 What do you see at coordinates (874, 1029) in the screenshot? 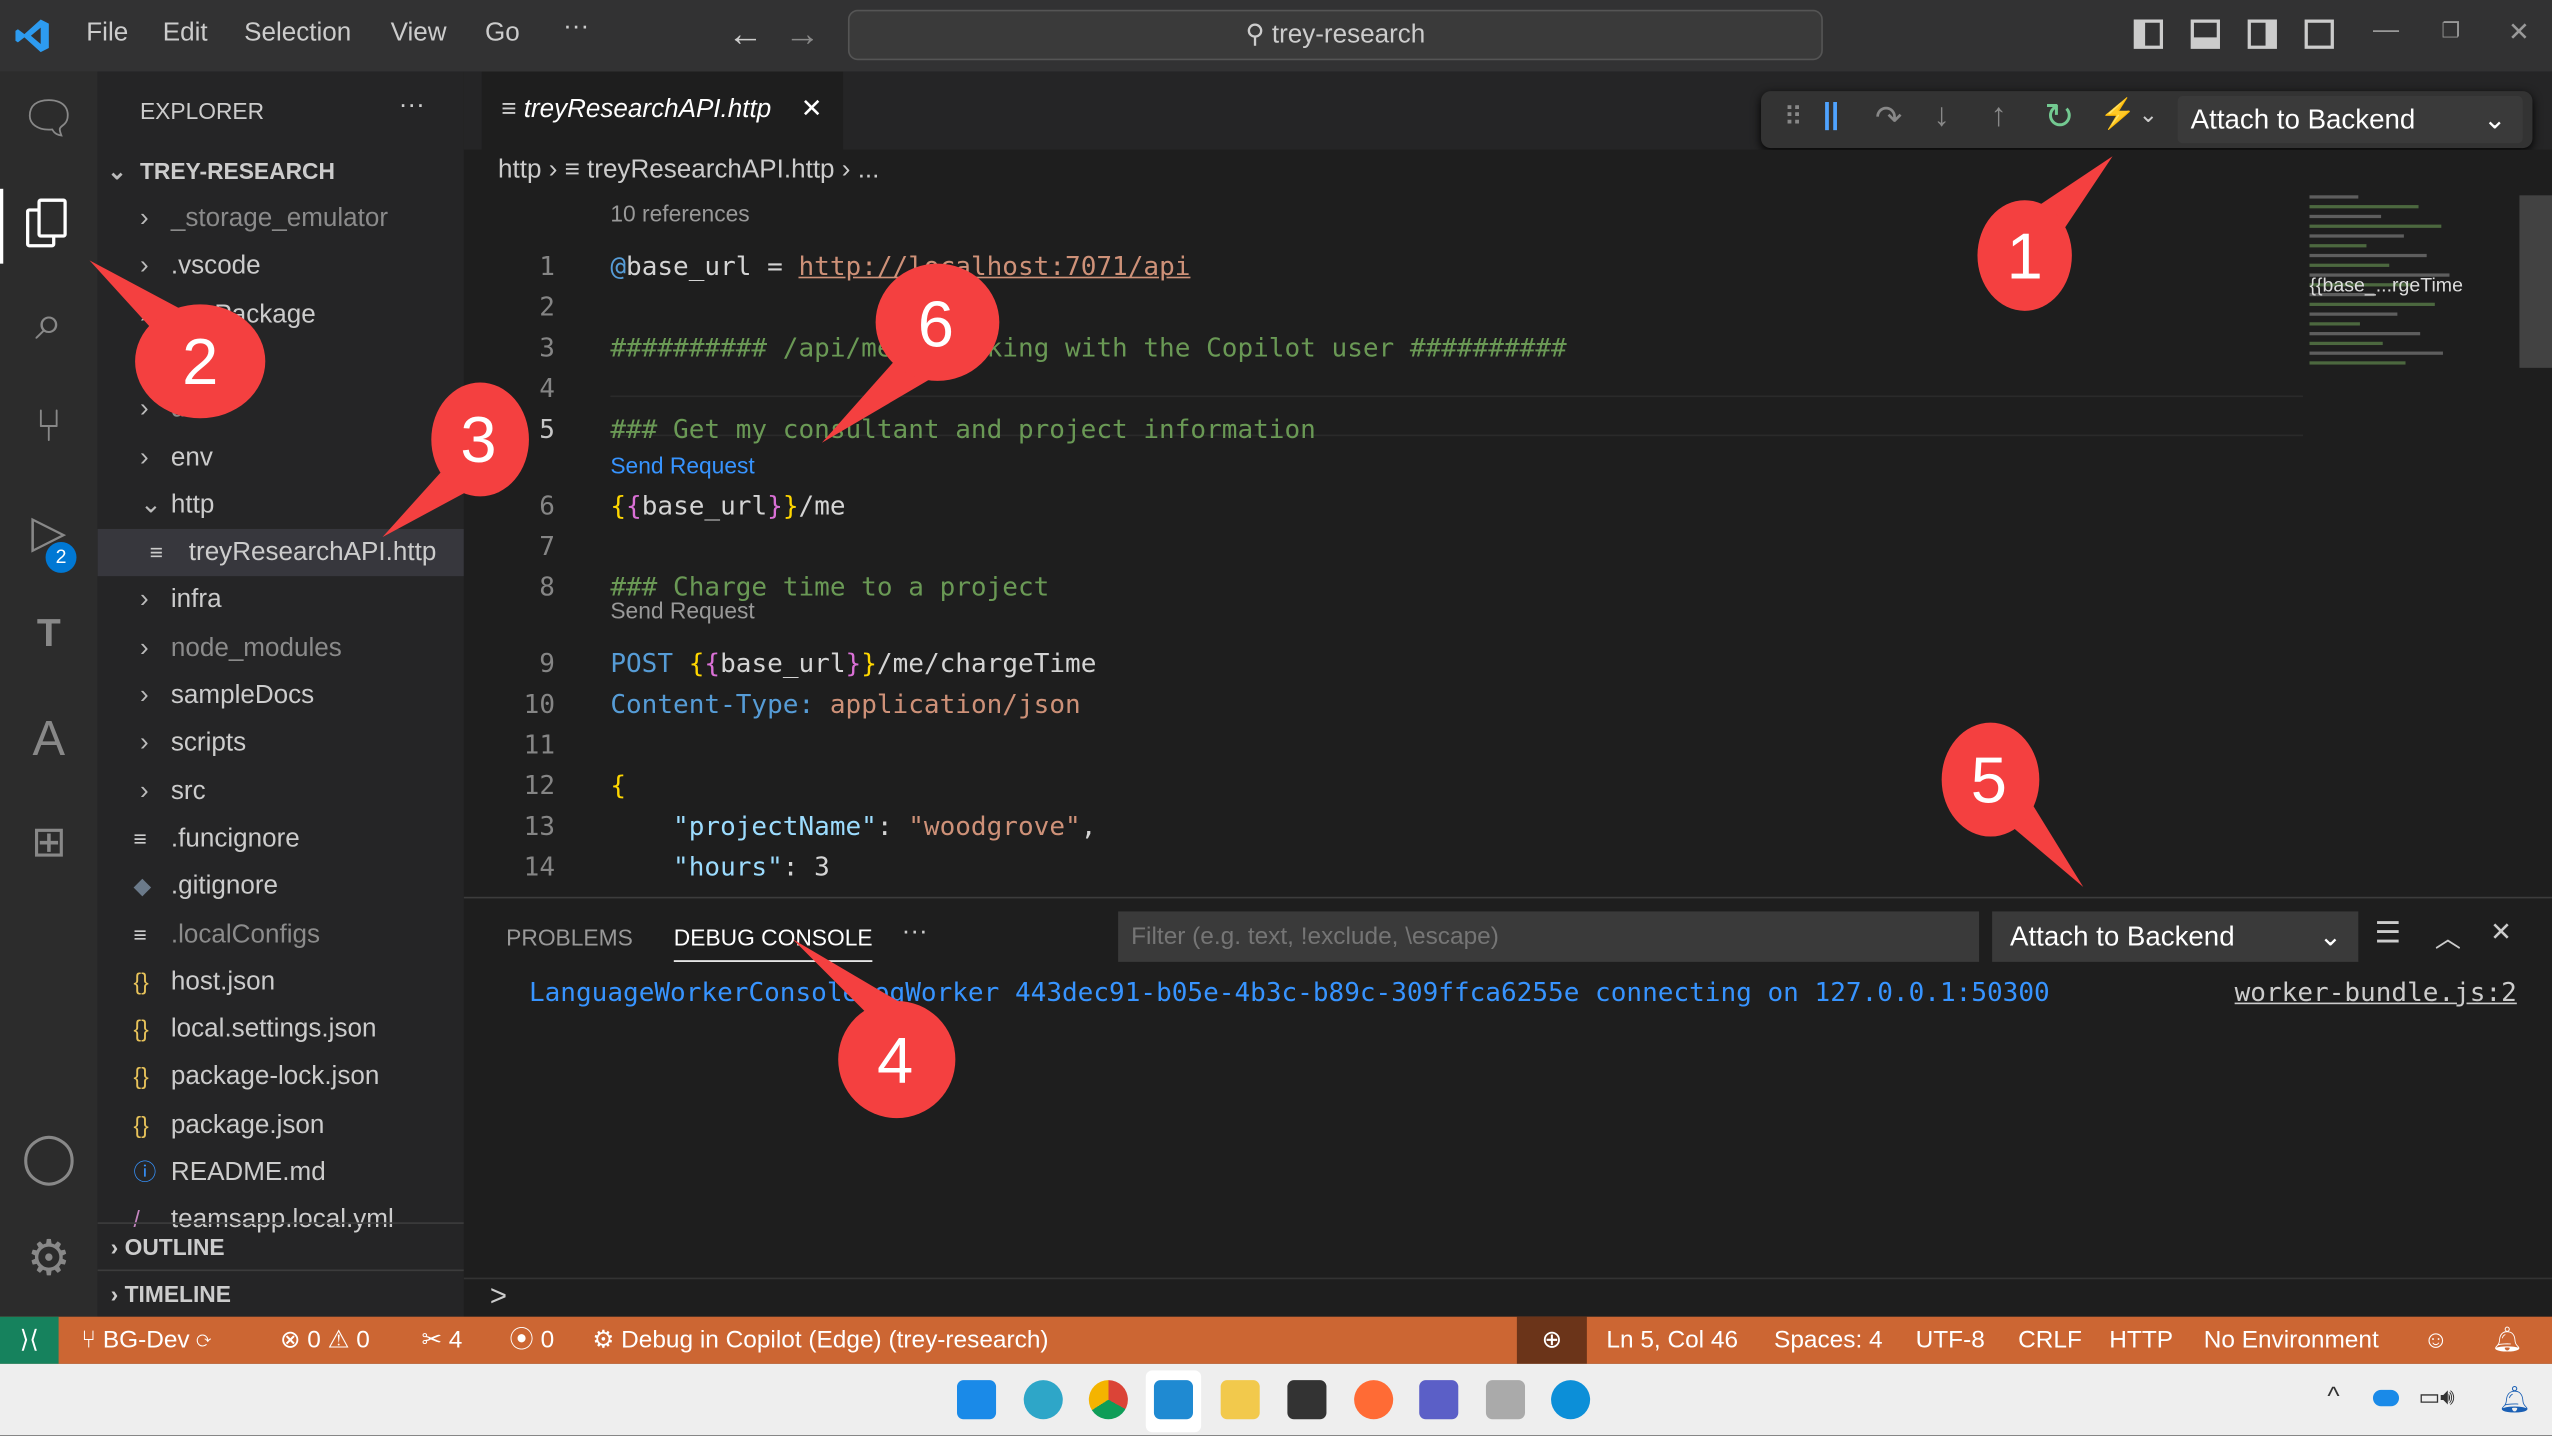
I see `callout-4: 4` at bounding box center [874, 1029].